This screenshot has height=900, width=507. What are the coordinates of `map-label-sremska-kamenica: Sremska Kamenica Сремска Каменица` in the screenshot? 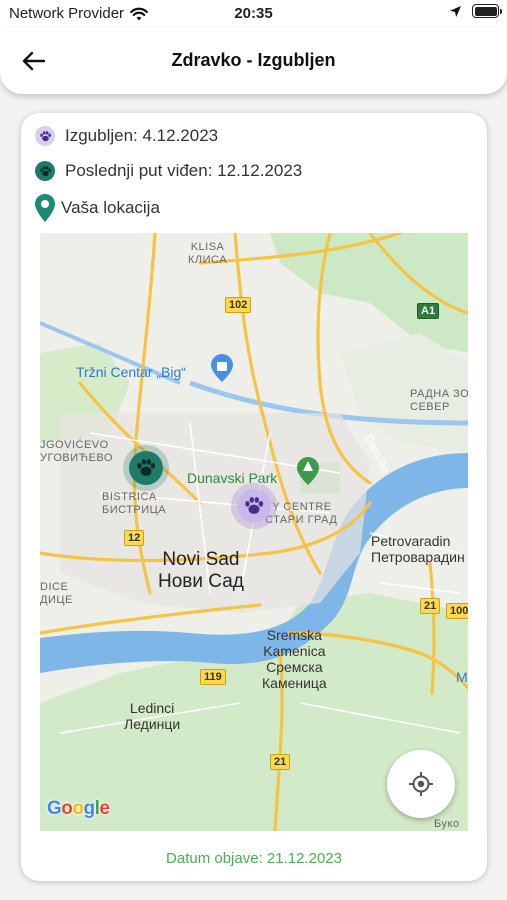 It's located at (294, 659).